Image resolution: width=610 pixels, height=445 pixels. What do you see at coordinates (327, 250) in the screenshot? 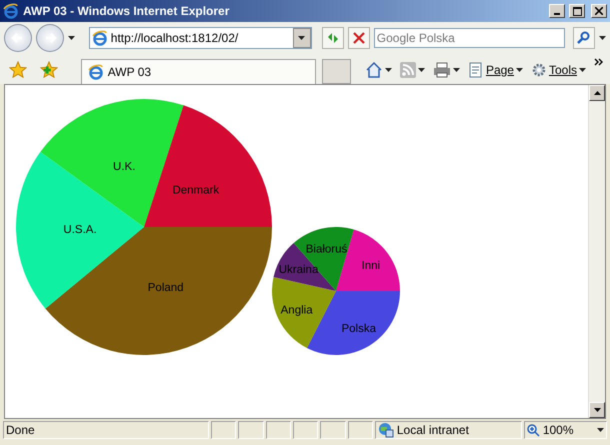
I see `slice-label: Białoruś` at bounding box center [327, 250].